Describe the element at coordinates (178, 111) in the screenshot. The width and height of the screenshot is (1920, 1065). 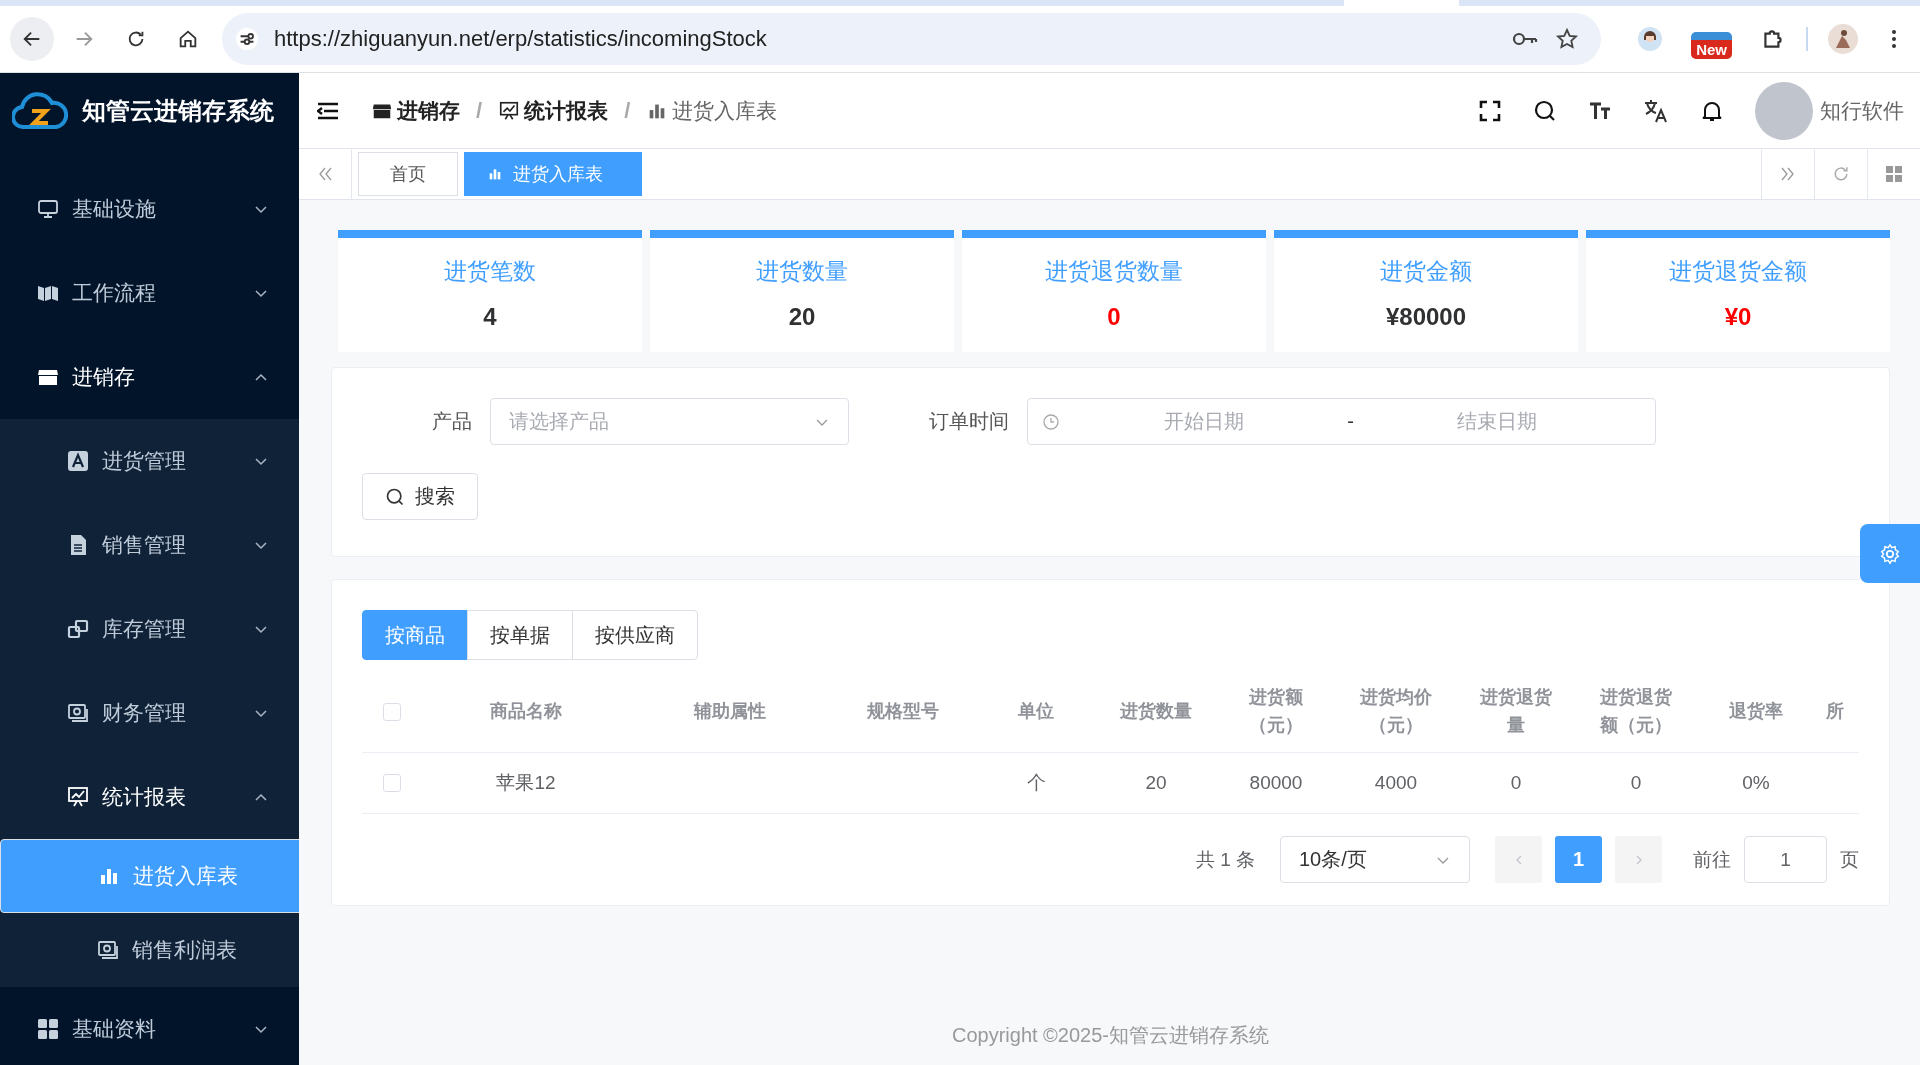
I see `app-title: 知管云进销存系统` at that location.